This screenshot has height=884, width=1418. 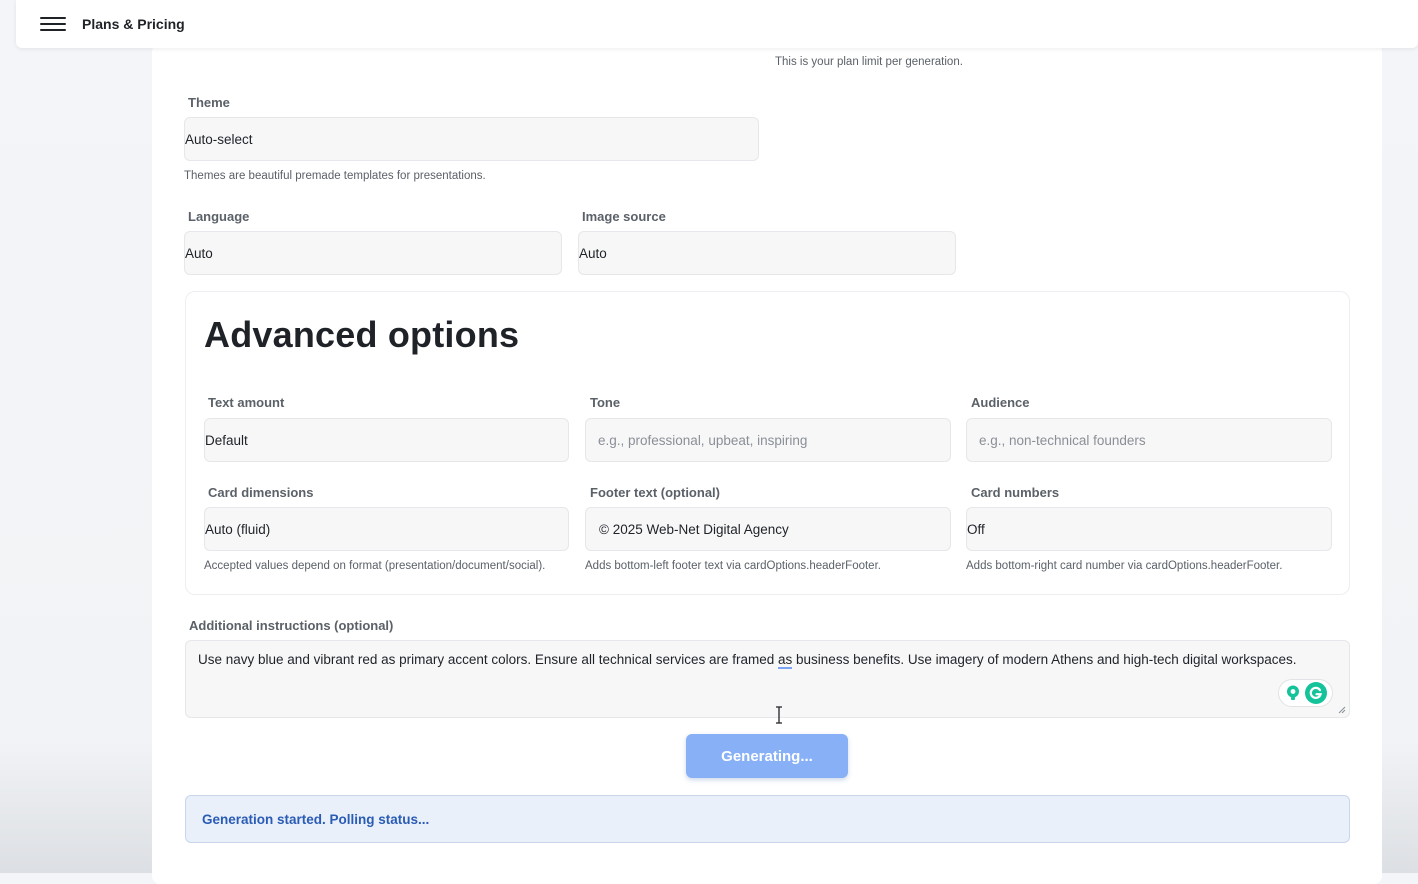 I want to click on grammarly-icon, so click(x=1316, y=693).